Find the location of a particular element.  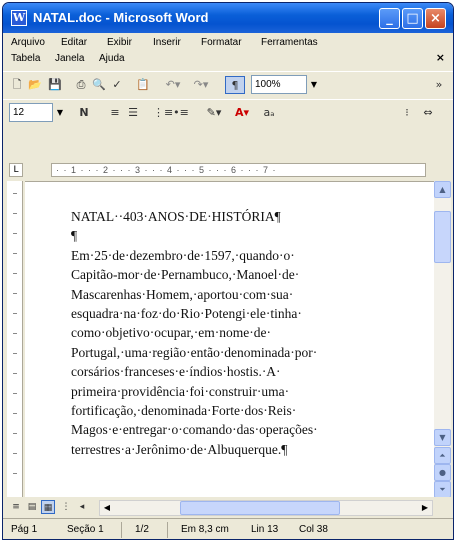

scroll-left-icon: ◀ is located at coordinates (107, 508).